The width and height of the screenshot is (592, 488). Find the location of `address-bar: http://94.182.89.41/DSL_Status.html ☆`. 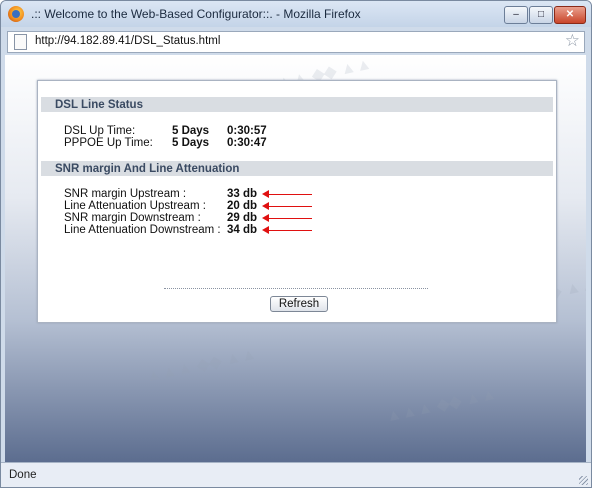

address-bar: http://94.182.89.41/DSL_Status.html ☆ is located at coordinates (296, 42).